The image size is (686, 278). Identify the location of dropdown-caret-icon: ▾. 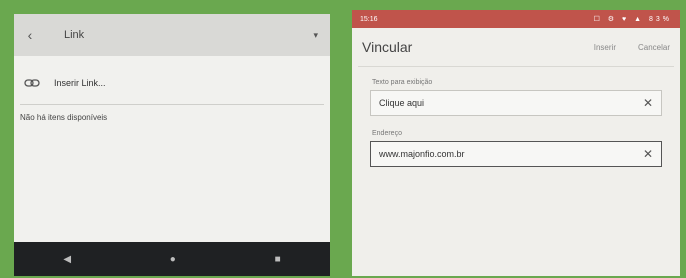
(315, 35).